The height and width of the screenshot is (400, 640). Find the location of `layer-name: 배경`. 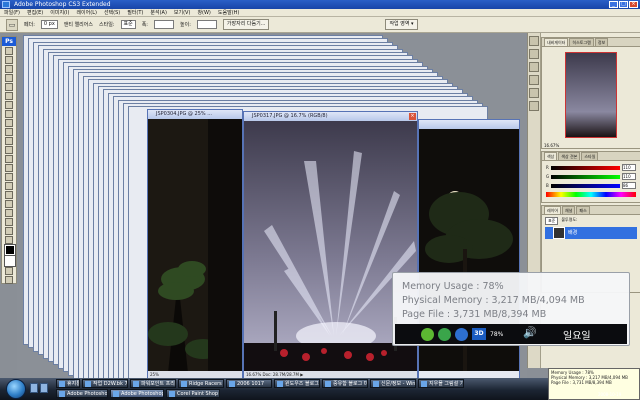

layer-name: 배경 is located at coordinates (573, 233).